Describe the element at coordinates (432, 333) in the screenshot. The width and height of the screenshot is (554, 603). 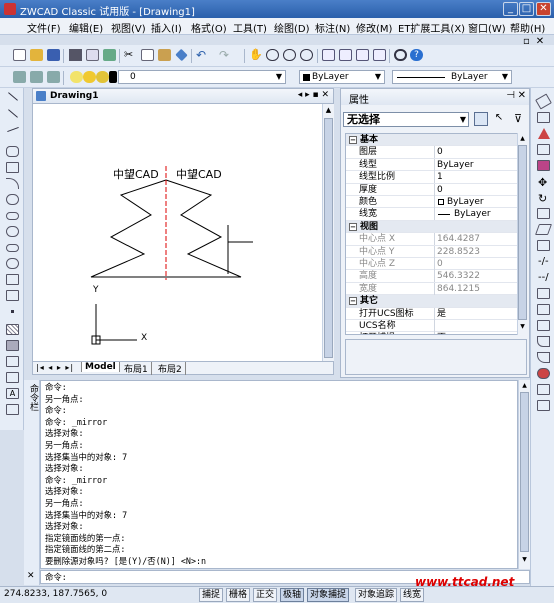
I see `prop-row: 打开捕捉否` at that location.